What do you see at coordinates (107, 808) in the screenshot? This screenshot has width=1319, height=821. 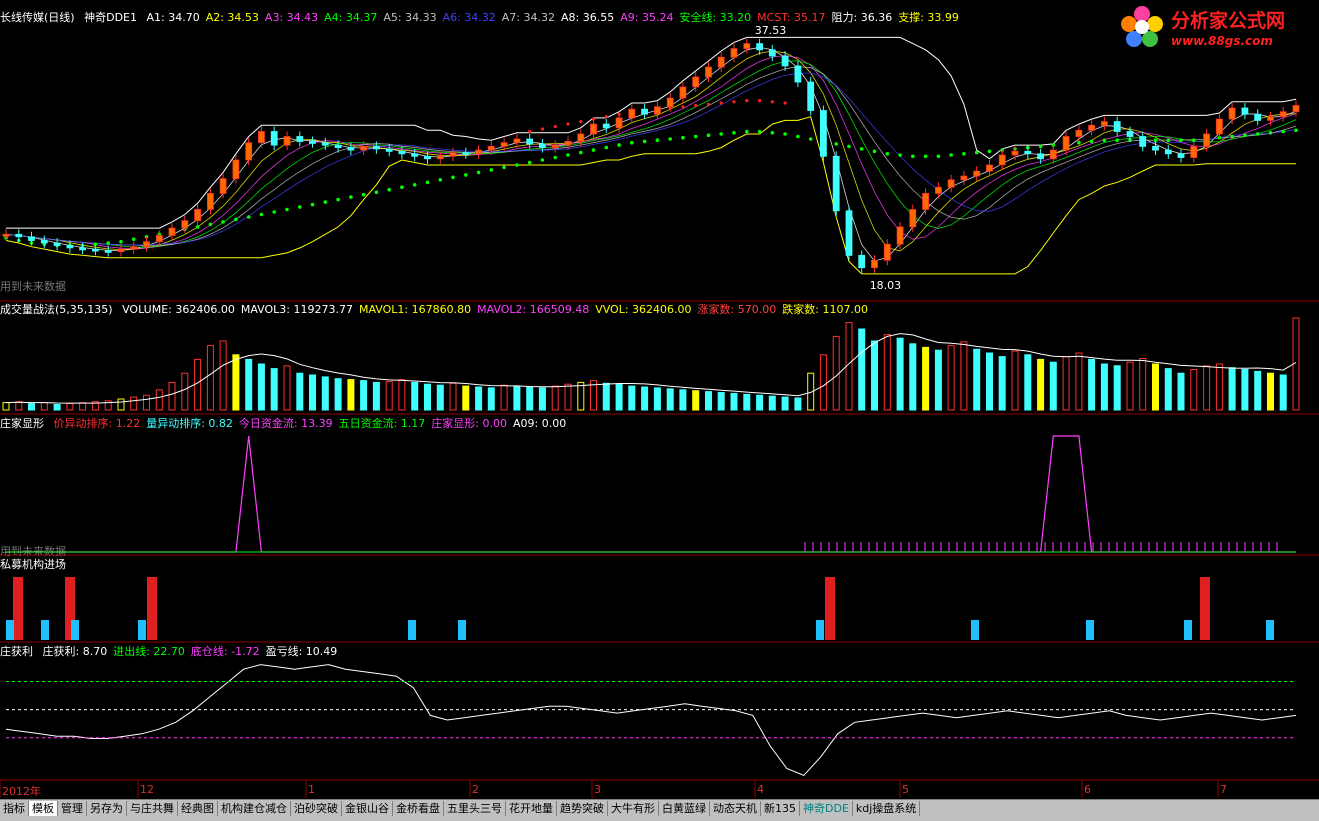 I see `tab-3: 另存为` at bounding box center [107, 808].